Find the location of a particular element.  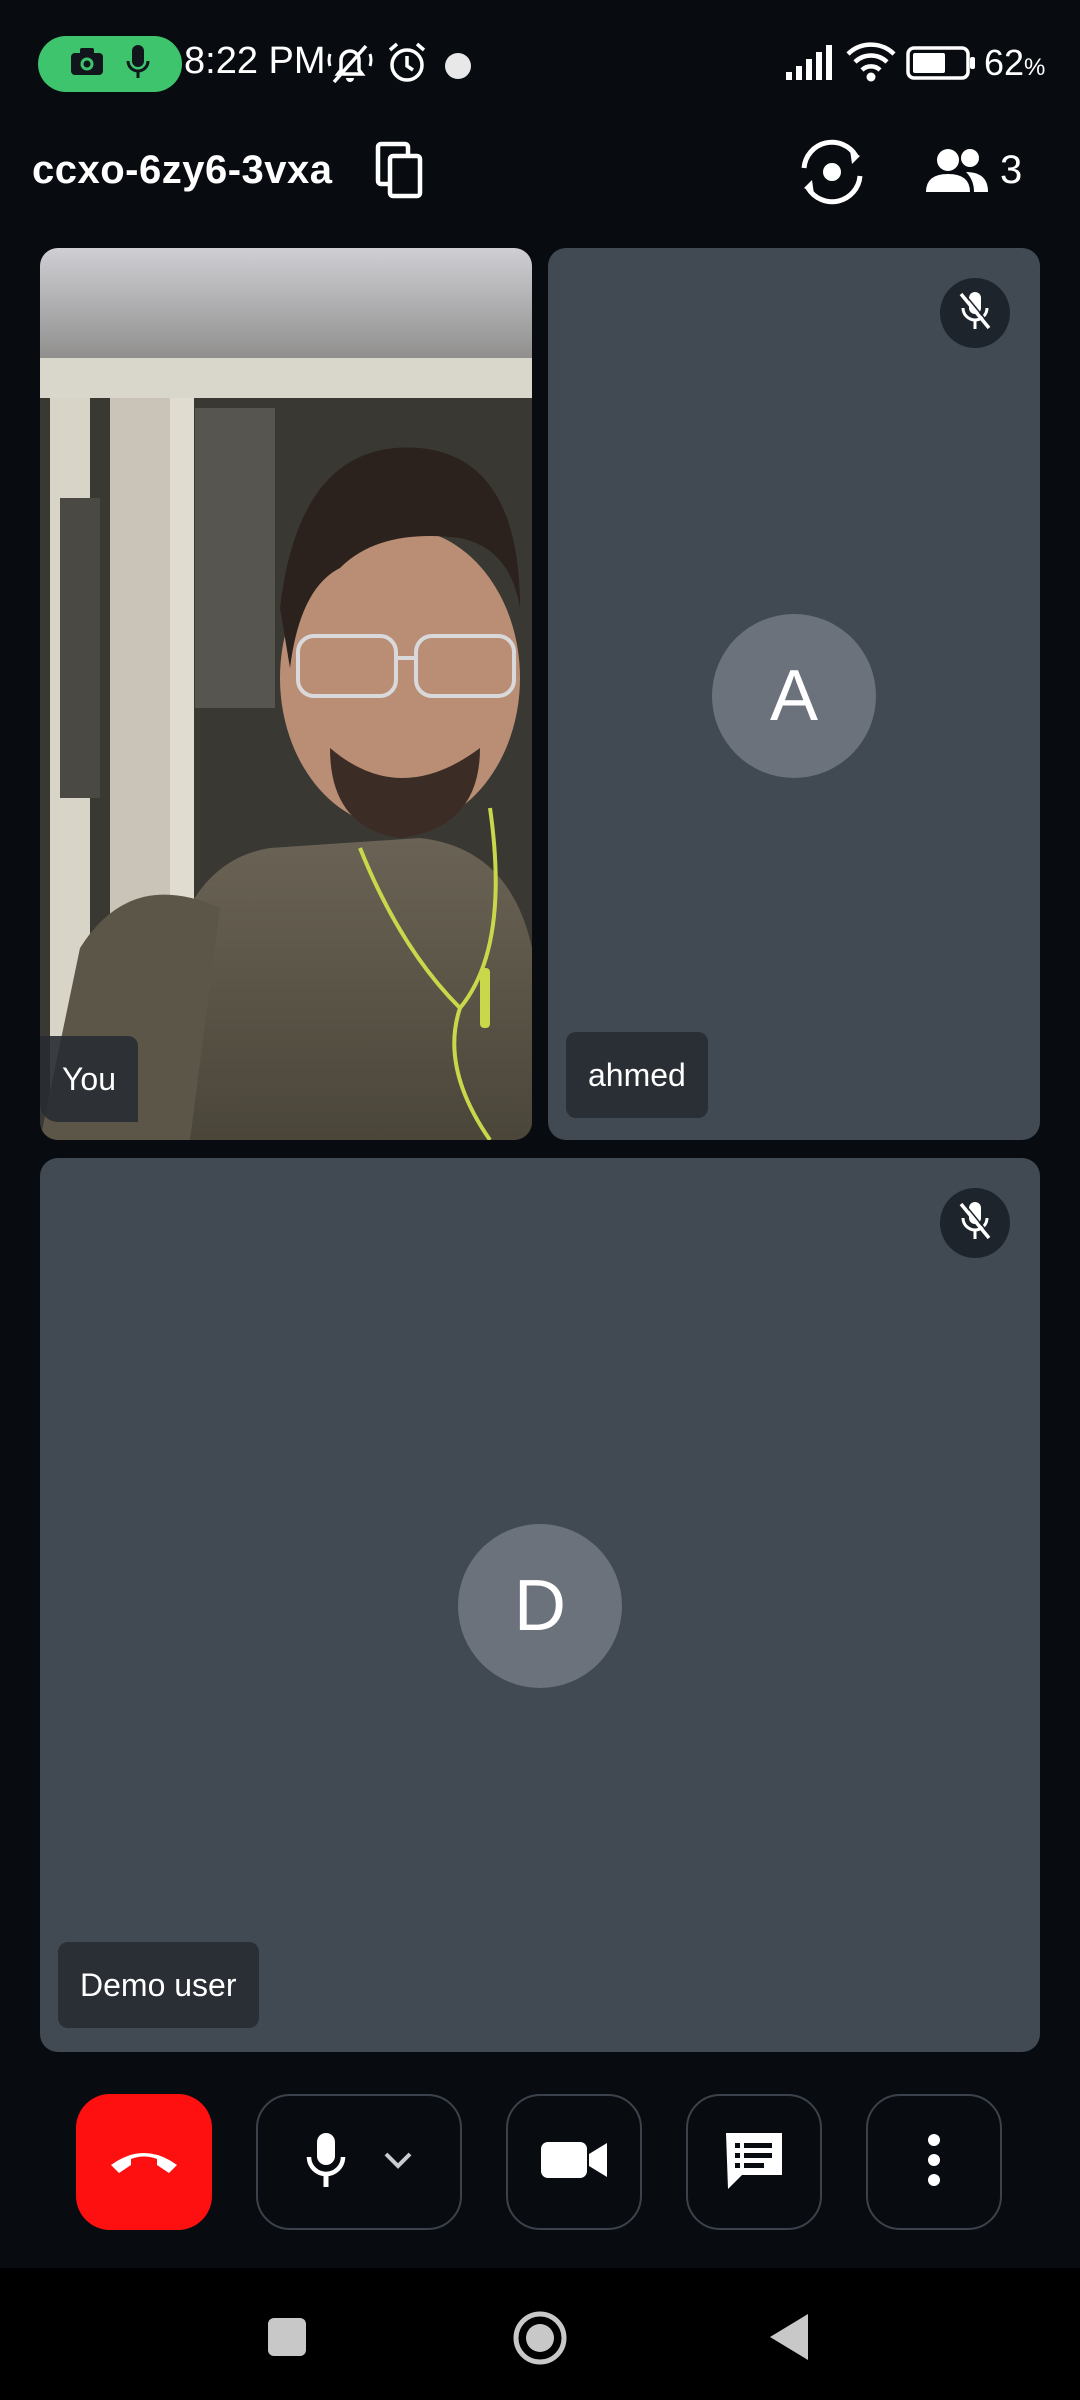

back-triangle-icon is located at coordinates (789, 2339).